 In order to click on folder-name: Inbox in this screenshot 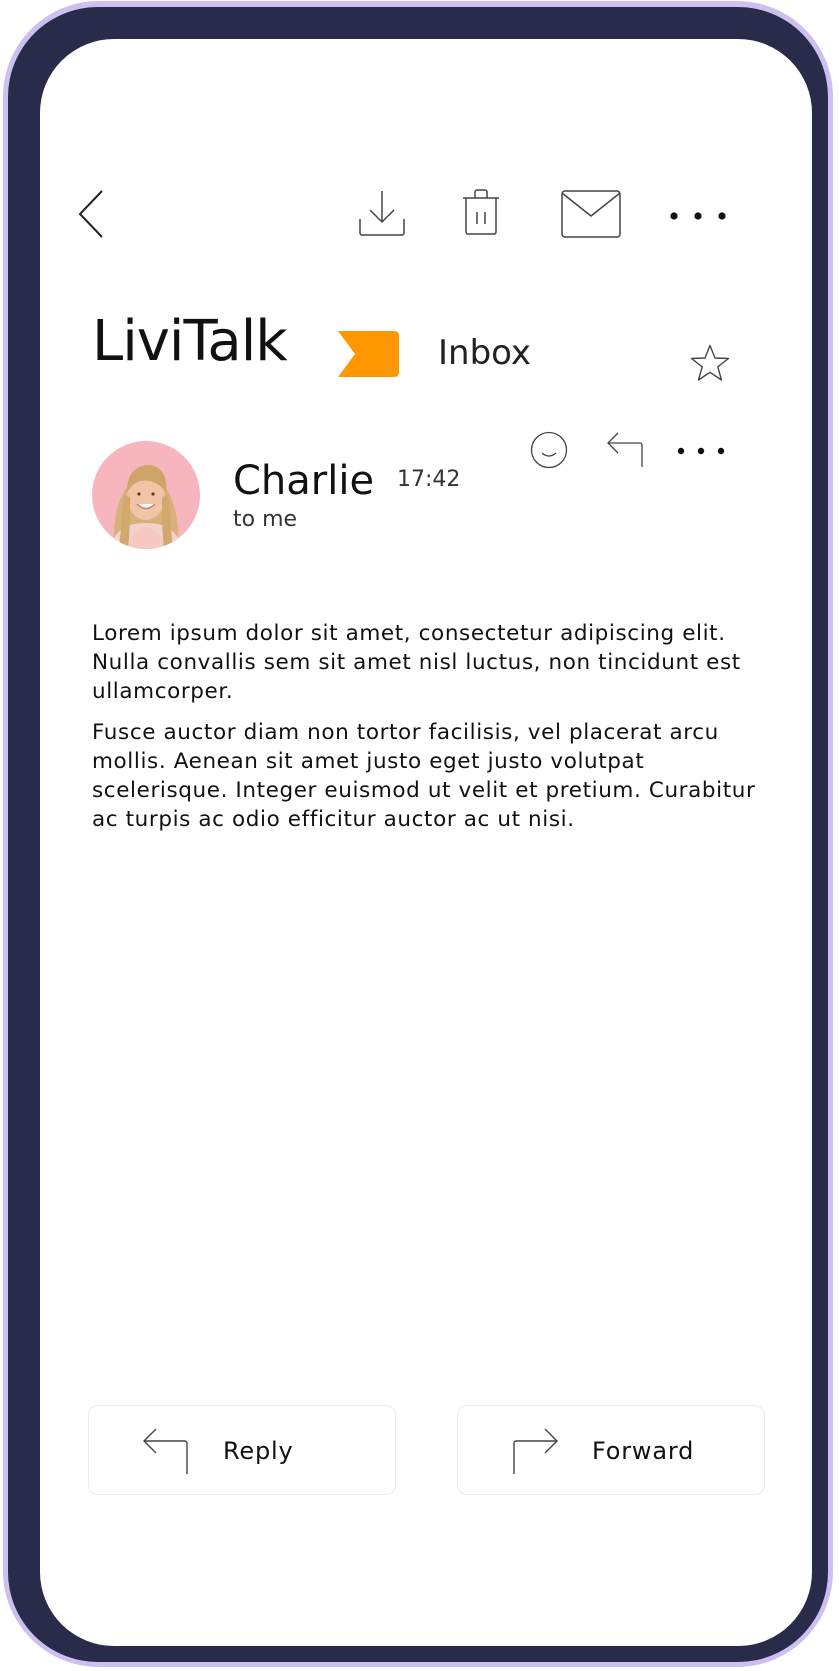, I will do `click(485, 353)`.